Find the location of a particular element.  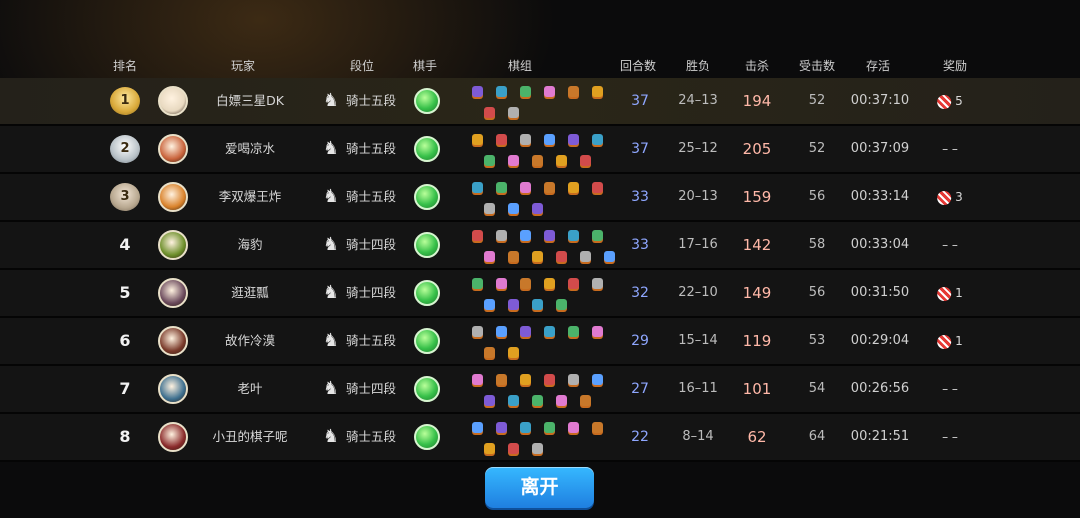

table-row: 8 小丑的棋子呢 ♞ 骑士五段 22 8–14 62 64 00:21:51 – – is located at coordinates (540, 438).